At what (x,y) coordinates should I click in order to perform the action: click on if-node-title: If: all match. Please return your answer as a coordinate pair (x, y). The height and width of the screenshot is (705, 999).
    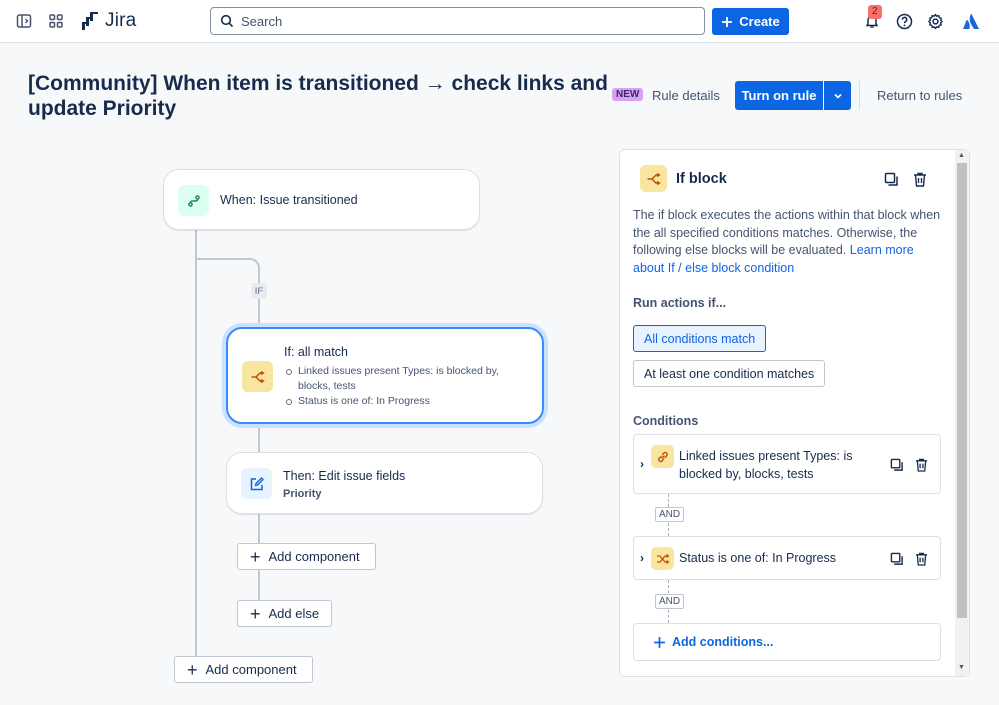
    Looking at the image, I should click on (316, 352).